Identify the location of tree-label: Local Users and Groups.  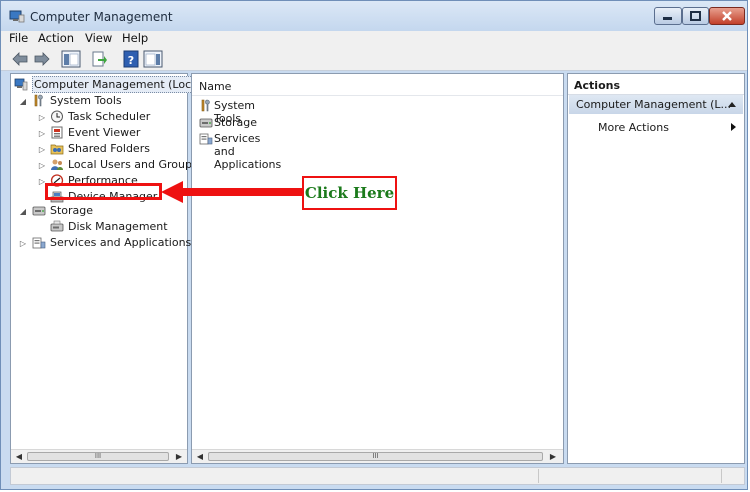
(133, 164).